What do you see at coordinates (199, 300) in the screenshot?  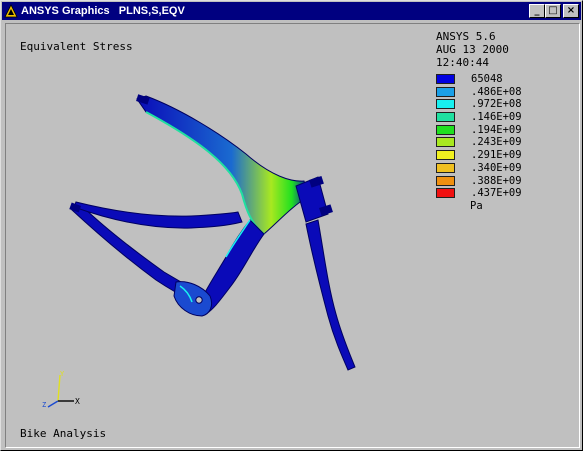 I see `bottom-bracket-hole` at bounding box center [199, 300].